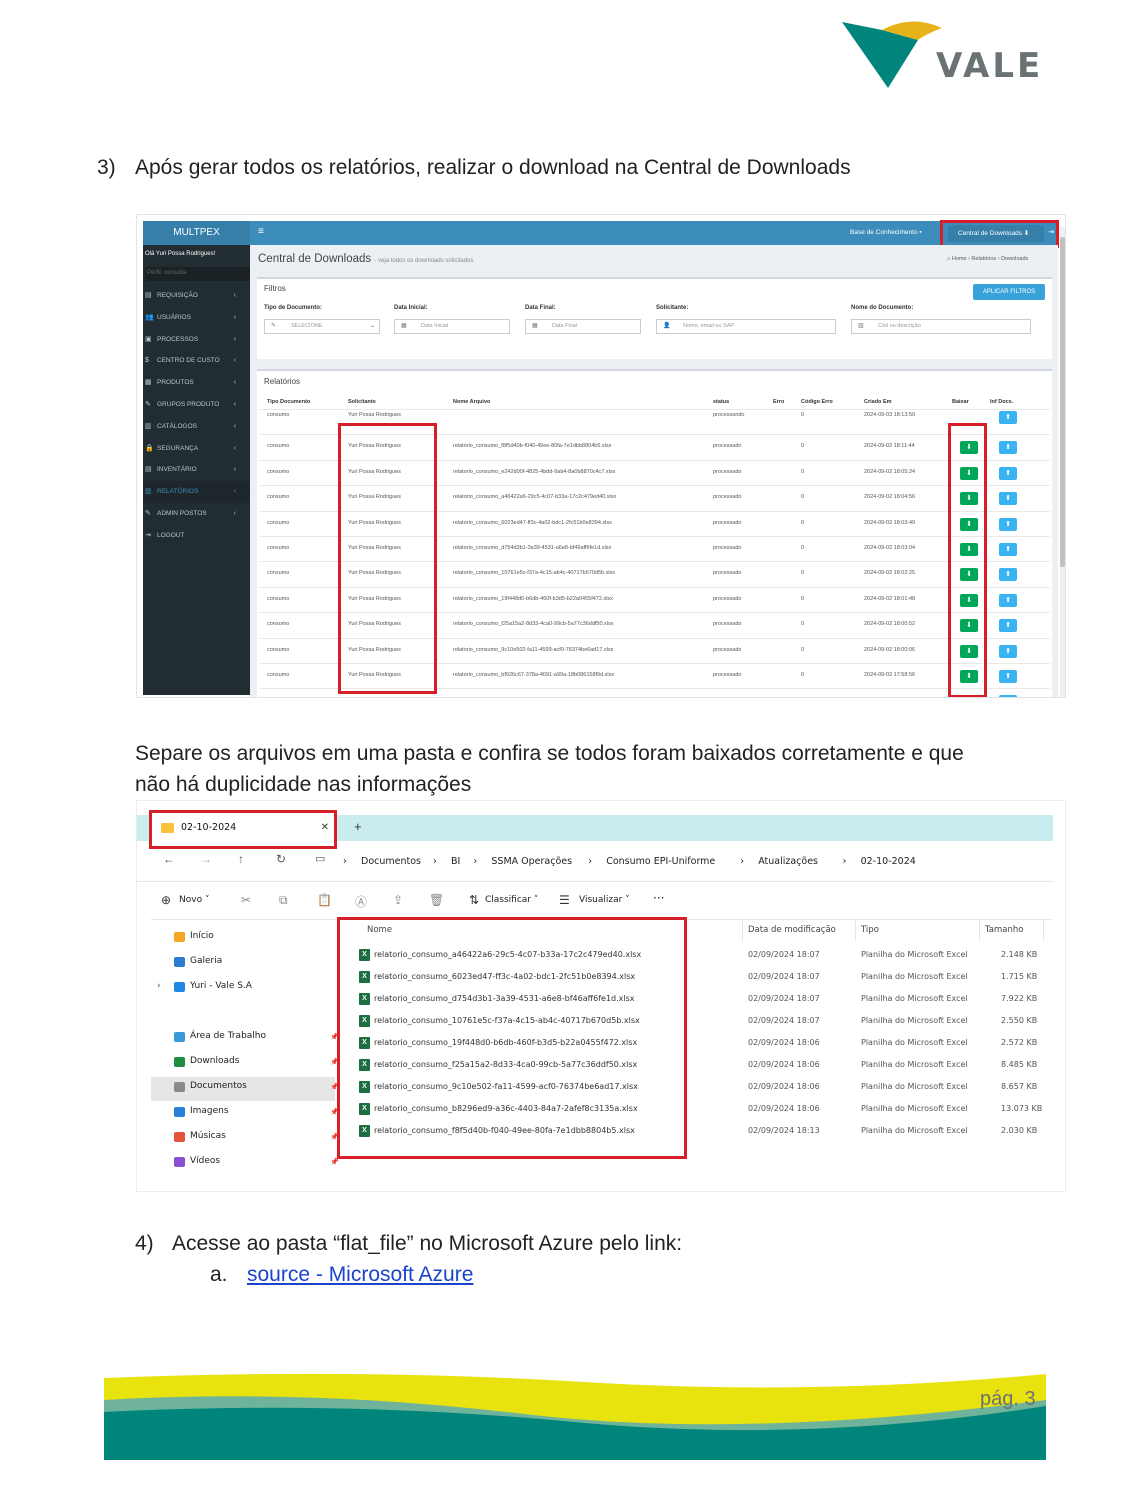  I want to click on file-date: 02/09/2024 18:07, so click(784, 1020).